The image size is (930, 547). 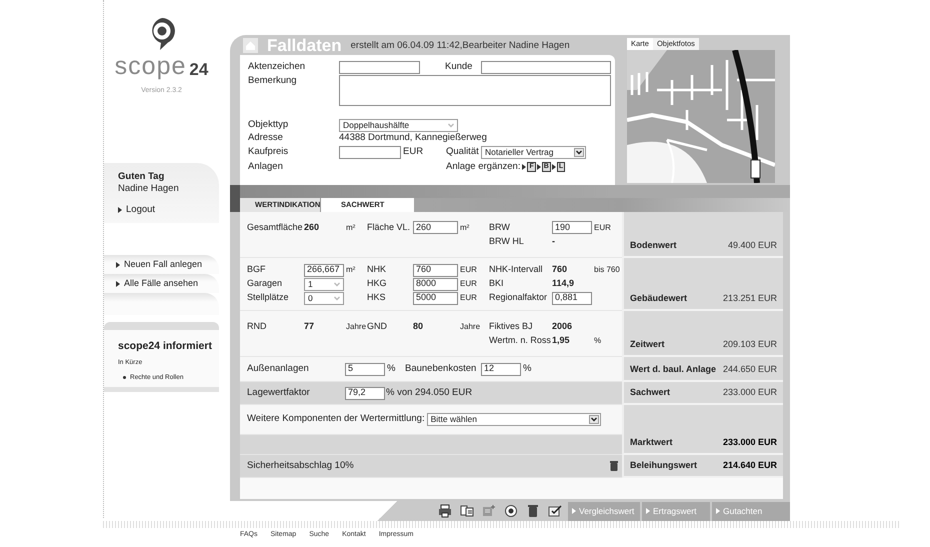 I want to click on input-field: 5, so click(x=365, y=369).